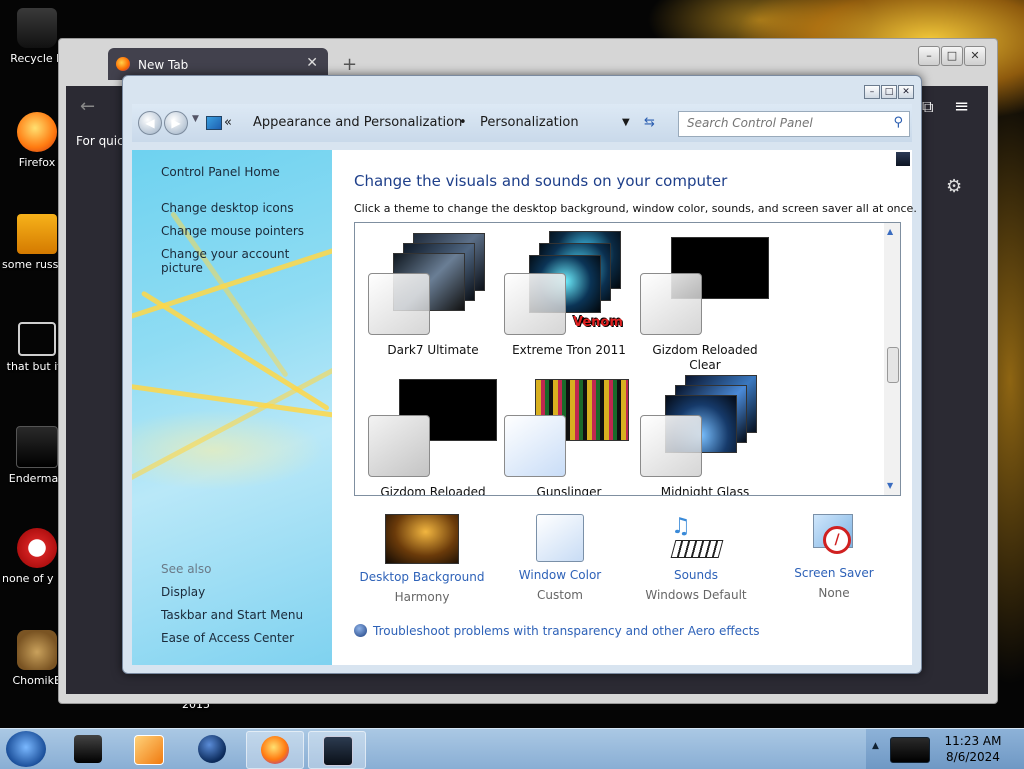  I want to click on help-icon, so click(903, 159).